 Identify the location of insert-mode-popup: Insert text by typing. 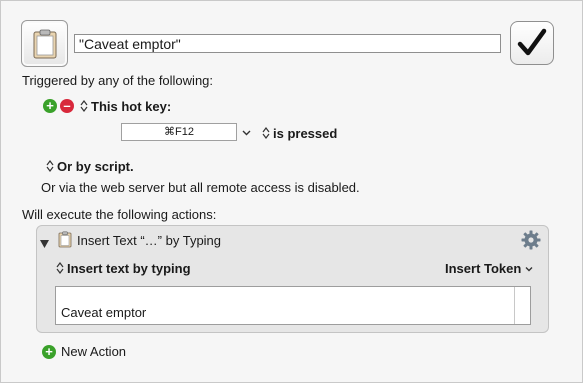
(123, 268).